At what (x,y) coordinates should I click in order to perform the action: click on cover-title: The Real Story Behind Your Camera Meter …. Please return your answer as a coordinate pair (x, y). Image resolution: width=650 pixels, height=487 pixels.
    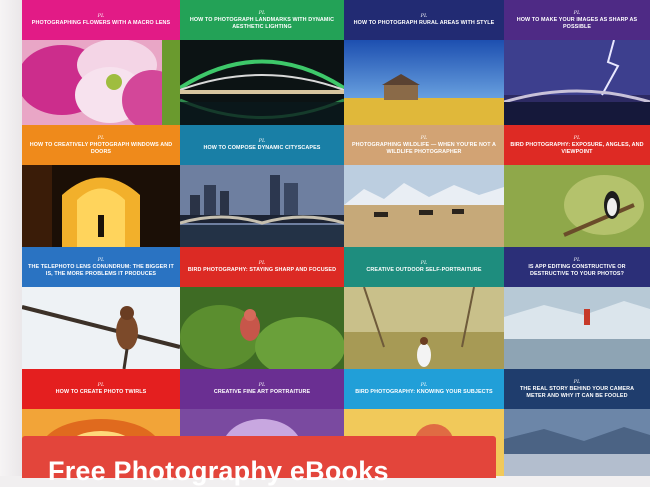
    Looking at the image, I should click on (577, 392).